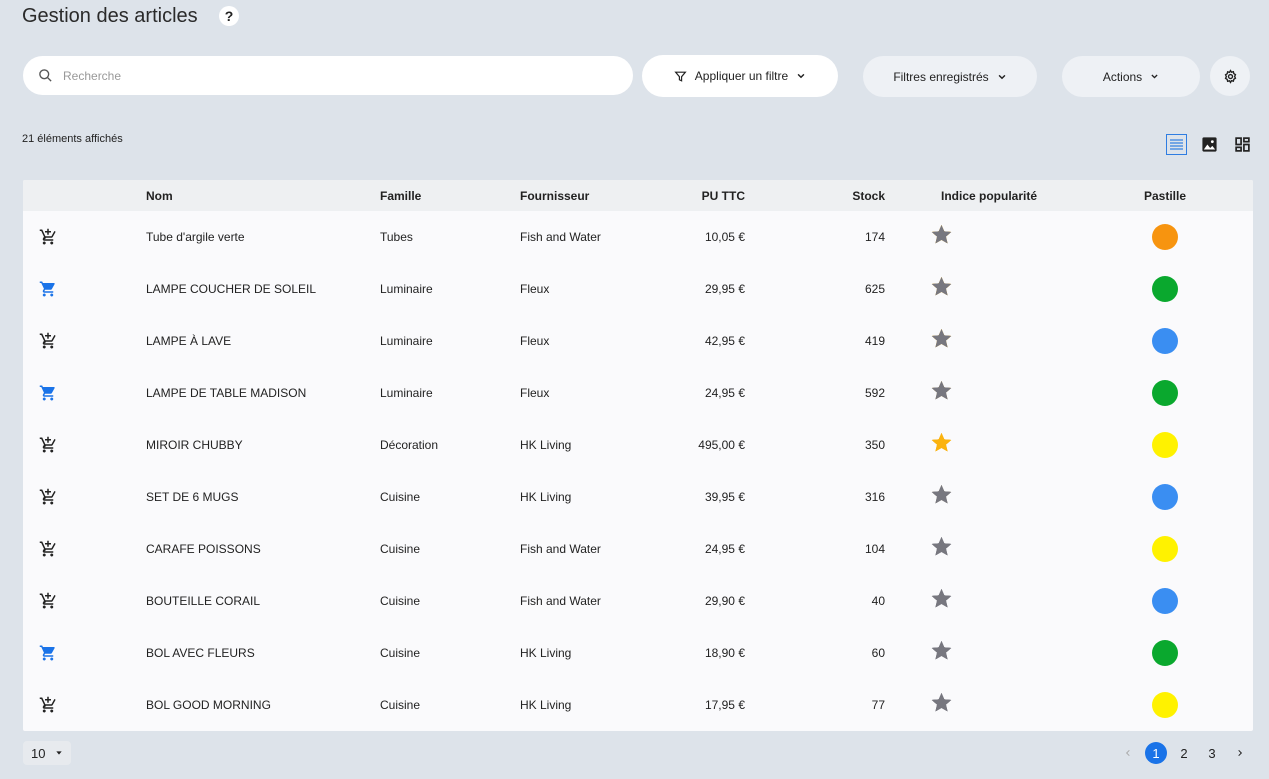 This screenshot has height=779, width=1269. I want to click on pagination: 1 2 3, so click(1184, 753).